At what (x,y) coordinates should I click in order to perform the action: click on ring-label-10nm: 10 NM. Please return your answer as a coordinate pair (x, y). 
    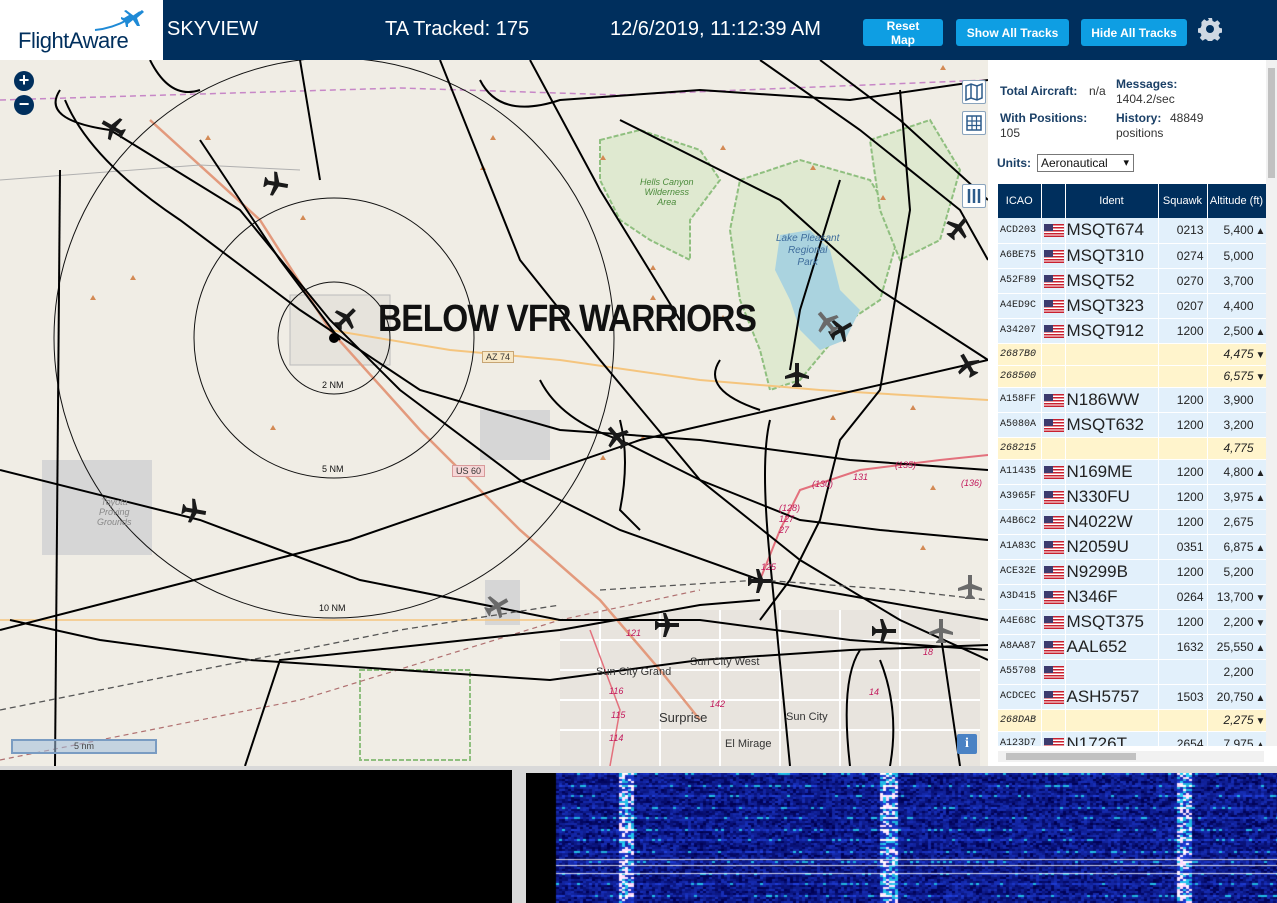
    Looking at the image, I should click on (332, 608).